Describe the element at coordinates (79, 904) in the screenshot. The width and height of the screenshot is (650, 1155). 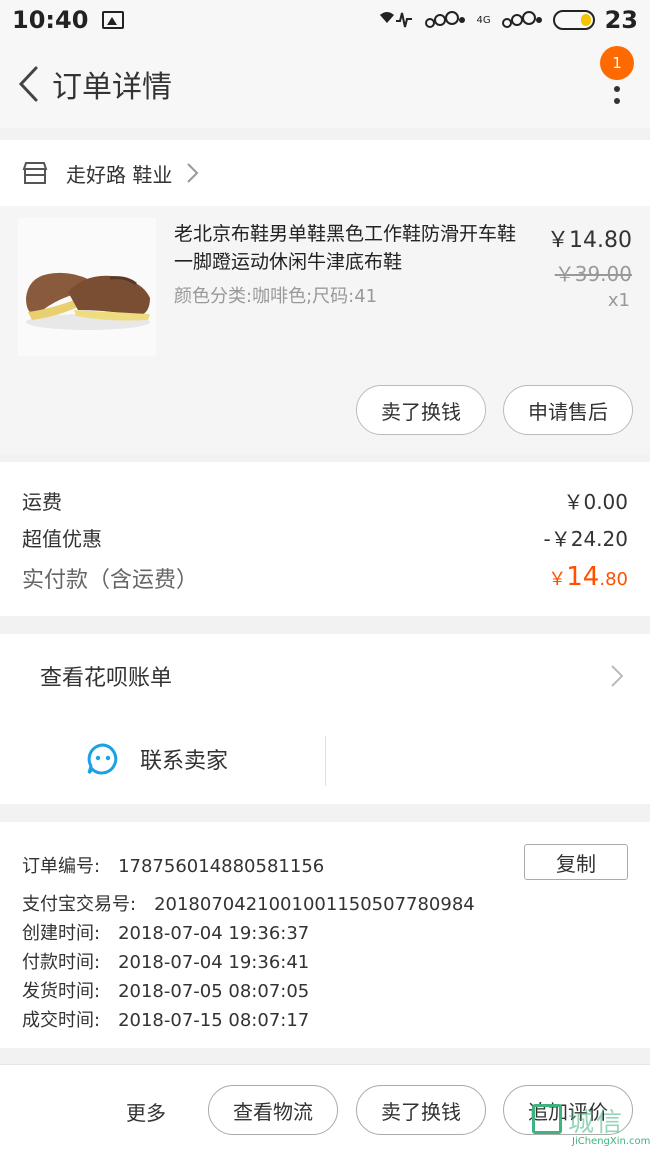
I see `info-key: 支付宝交易号:` at that location.